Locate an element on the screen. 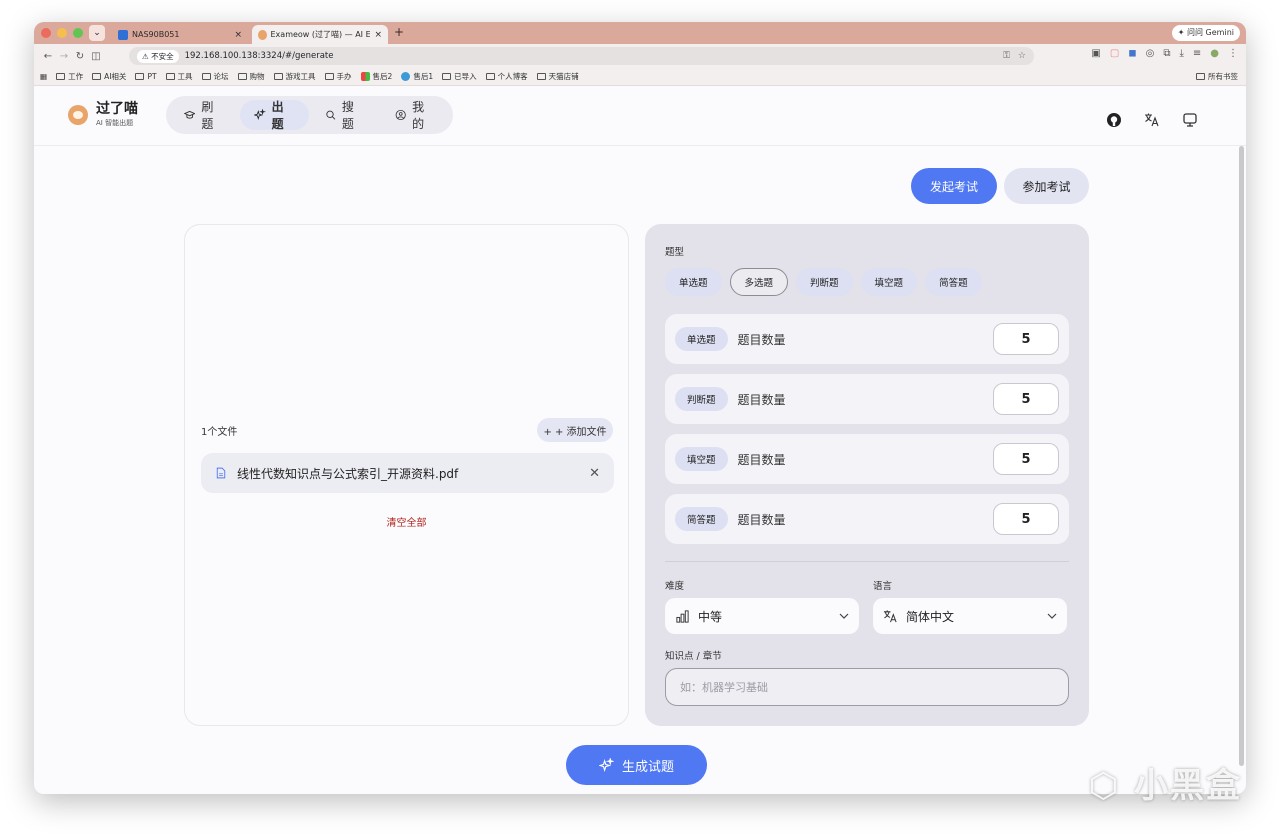 The image size is (1280, 838). bookmark-star-icon: ☆ is located at coordinates (1022, 56).